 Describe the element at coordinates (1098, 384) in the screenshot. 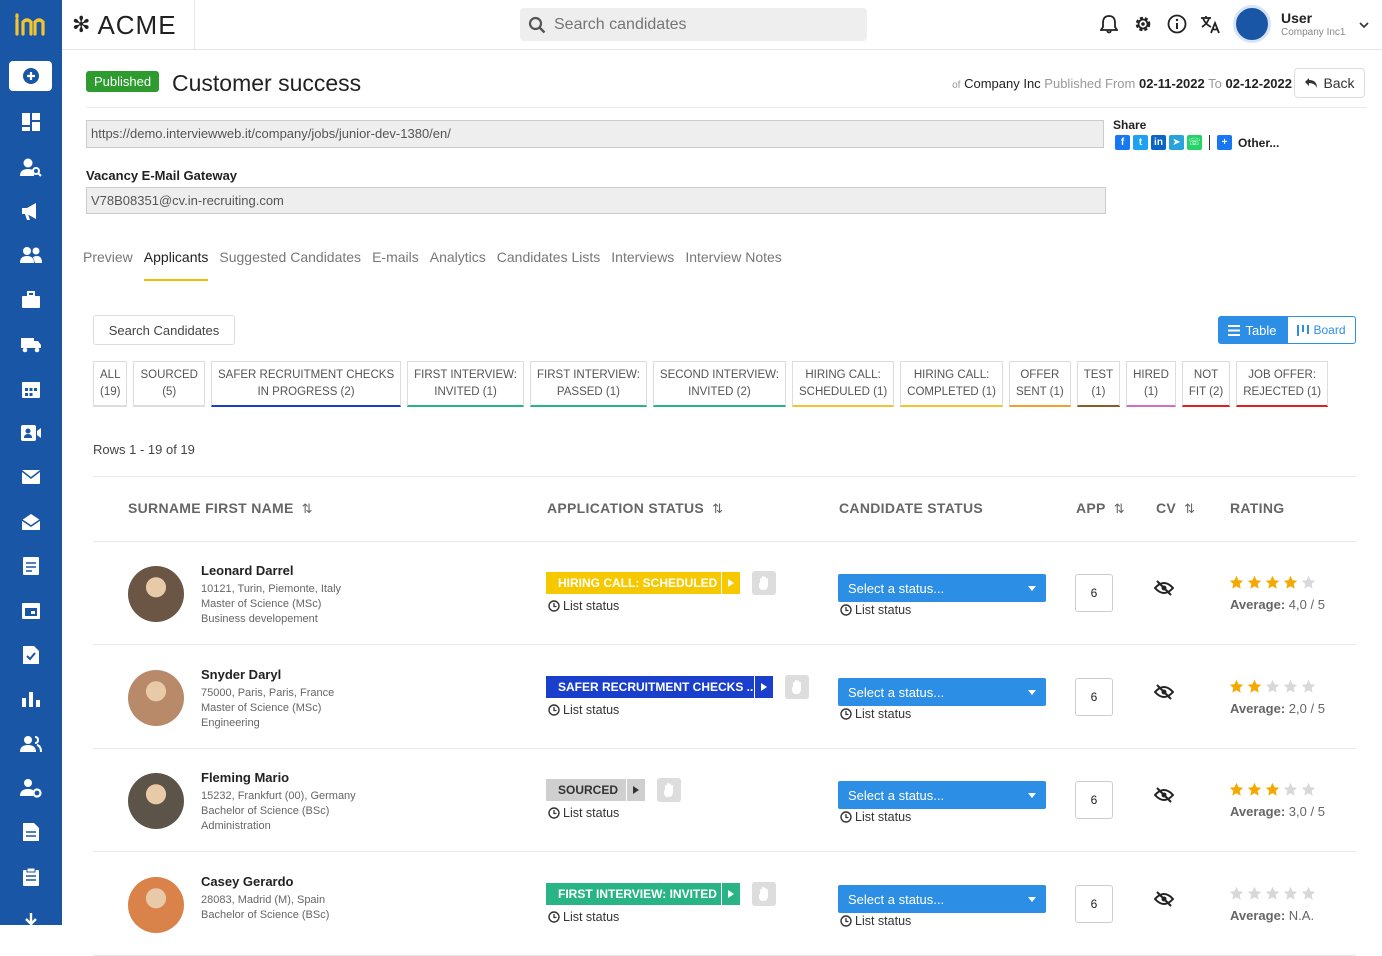

I see `status-filter: TEST (1)` at that location.